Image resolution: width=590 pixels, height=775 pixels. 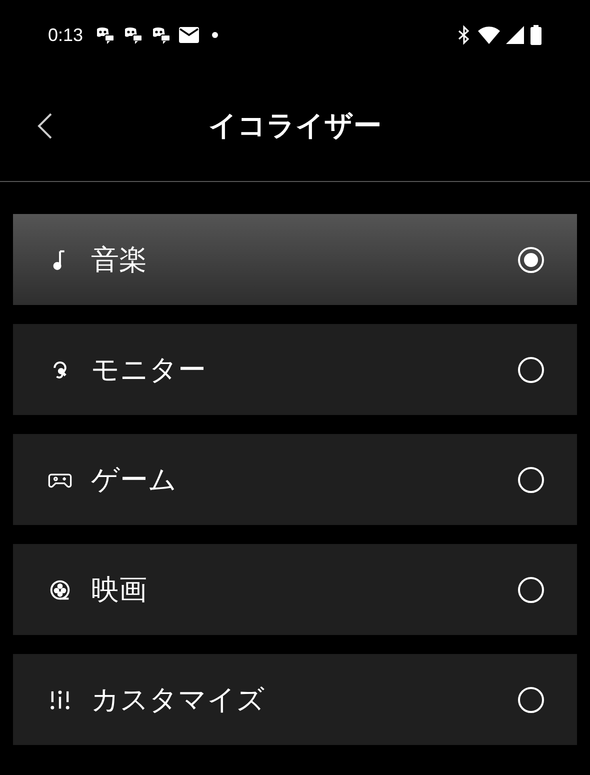 I want to click on preset-option: モニター, so click(x=295, y=369).